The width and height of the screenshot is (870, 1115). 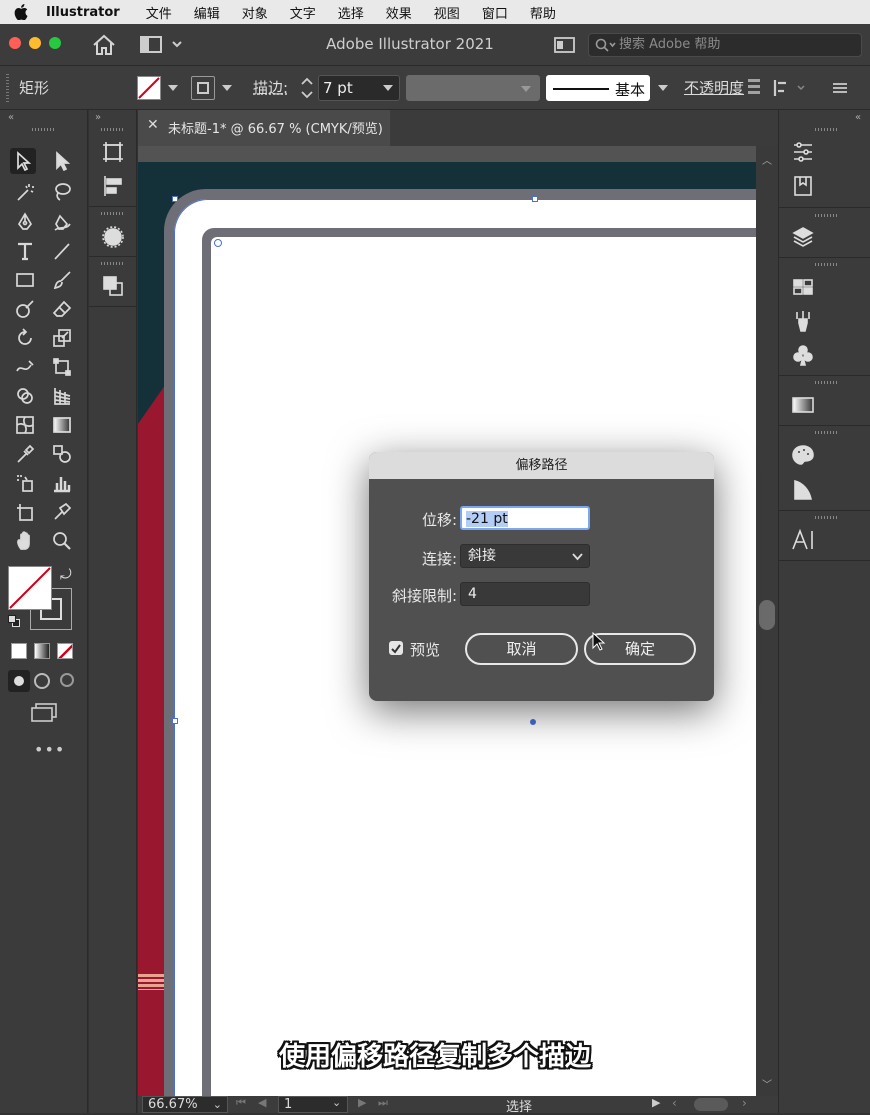 What do you see at coordinates (803, 152) in the screenshot?
I see `properties-panel-icon` at bounding box center [803, 152].